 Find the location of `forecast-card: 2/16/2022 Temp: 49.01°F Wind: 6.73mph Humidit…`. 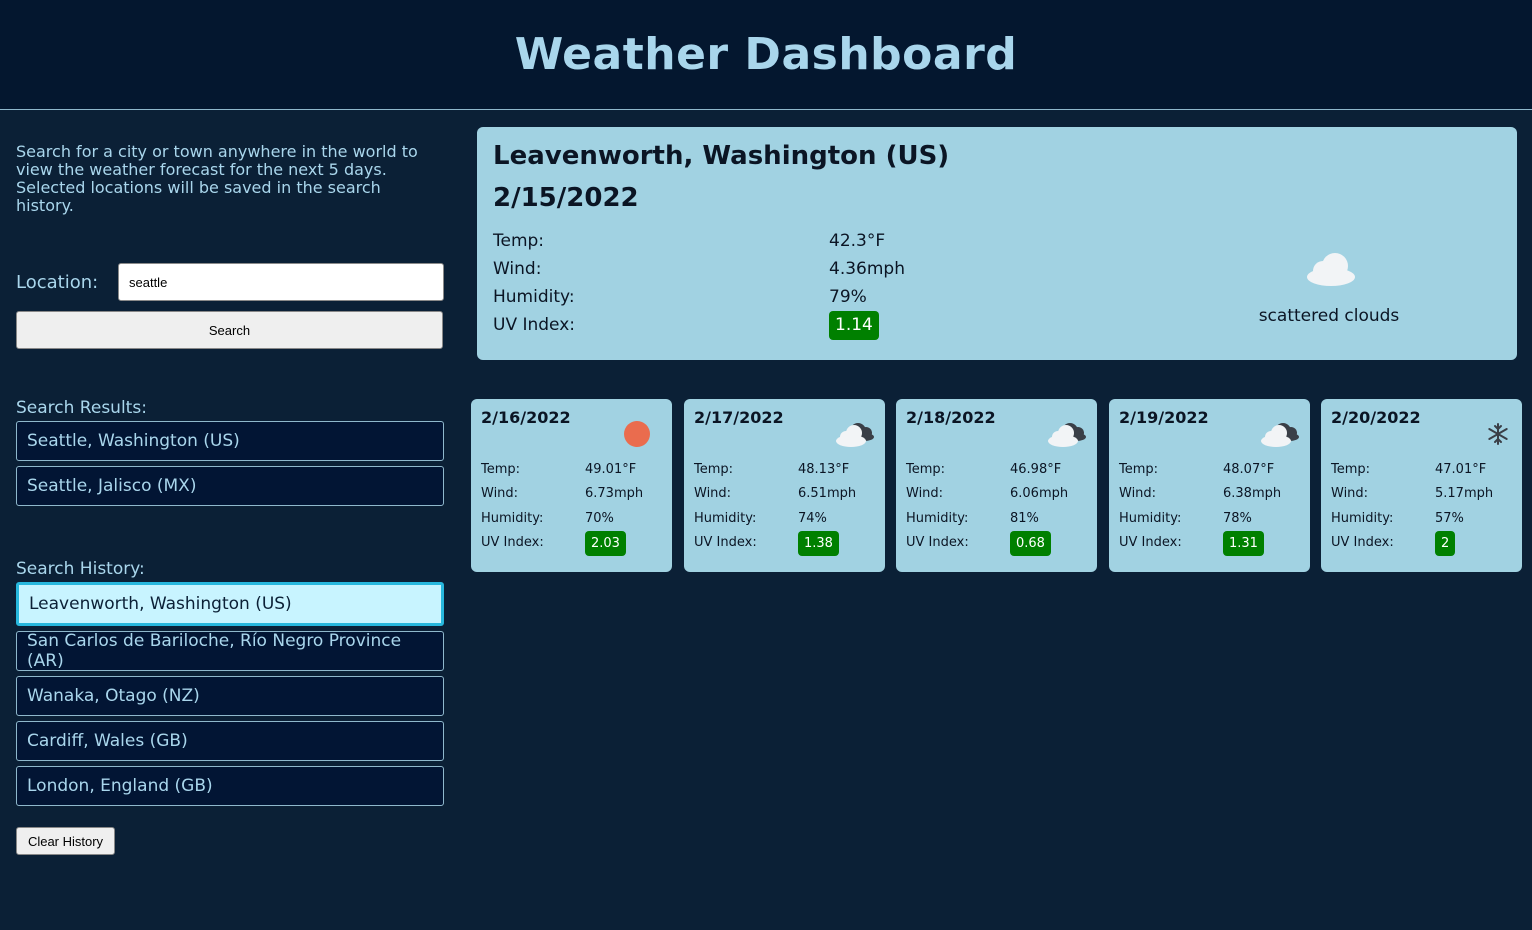

forecast-card: 2/16/2022 Temp: 49.01°F Wind: 6.73mph Humidit… is located at coordinates (571, 485).